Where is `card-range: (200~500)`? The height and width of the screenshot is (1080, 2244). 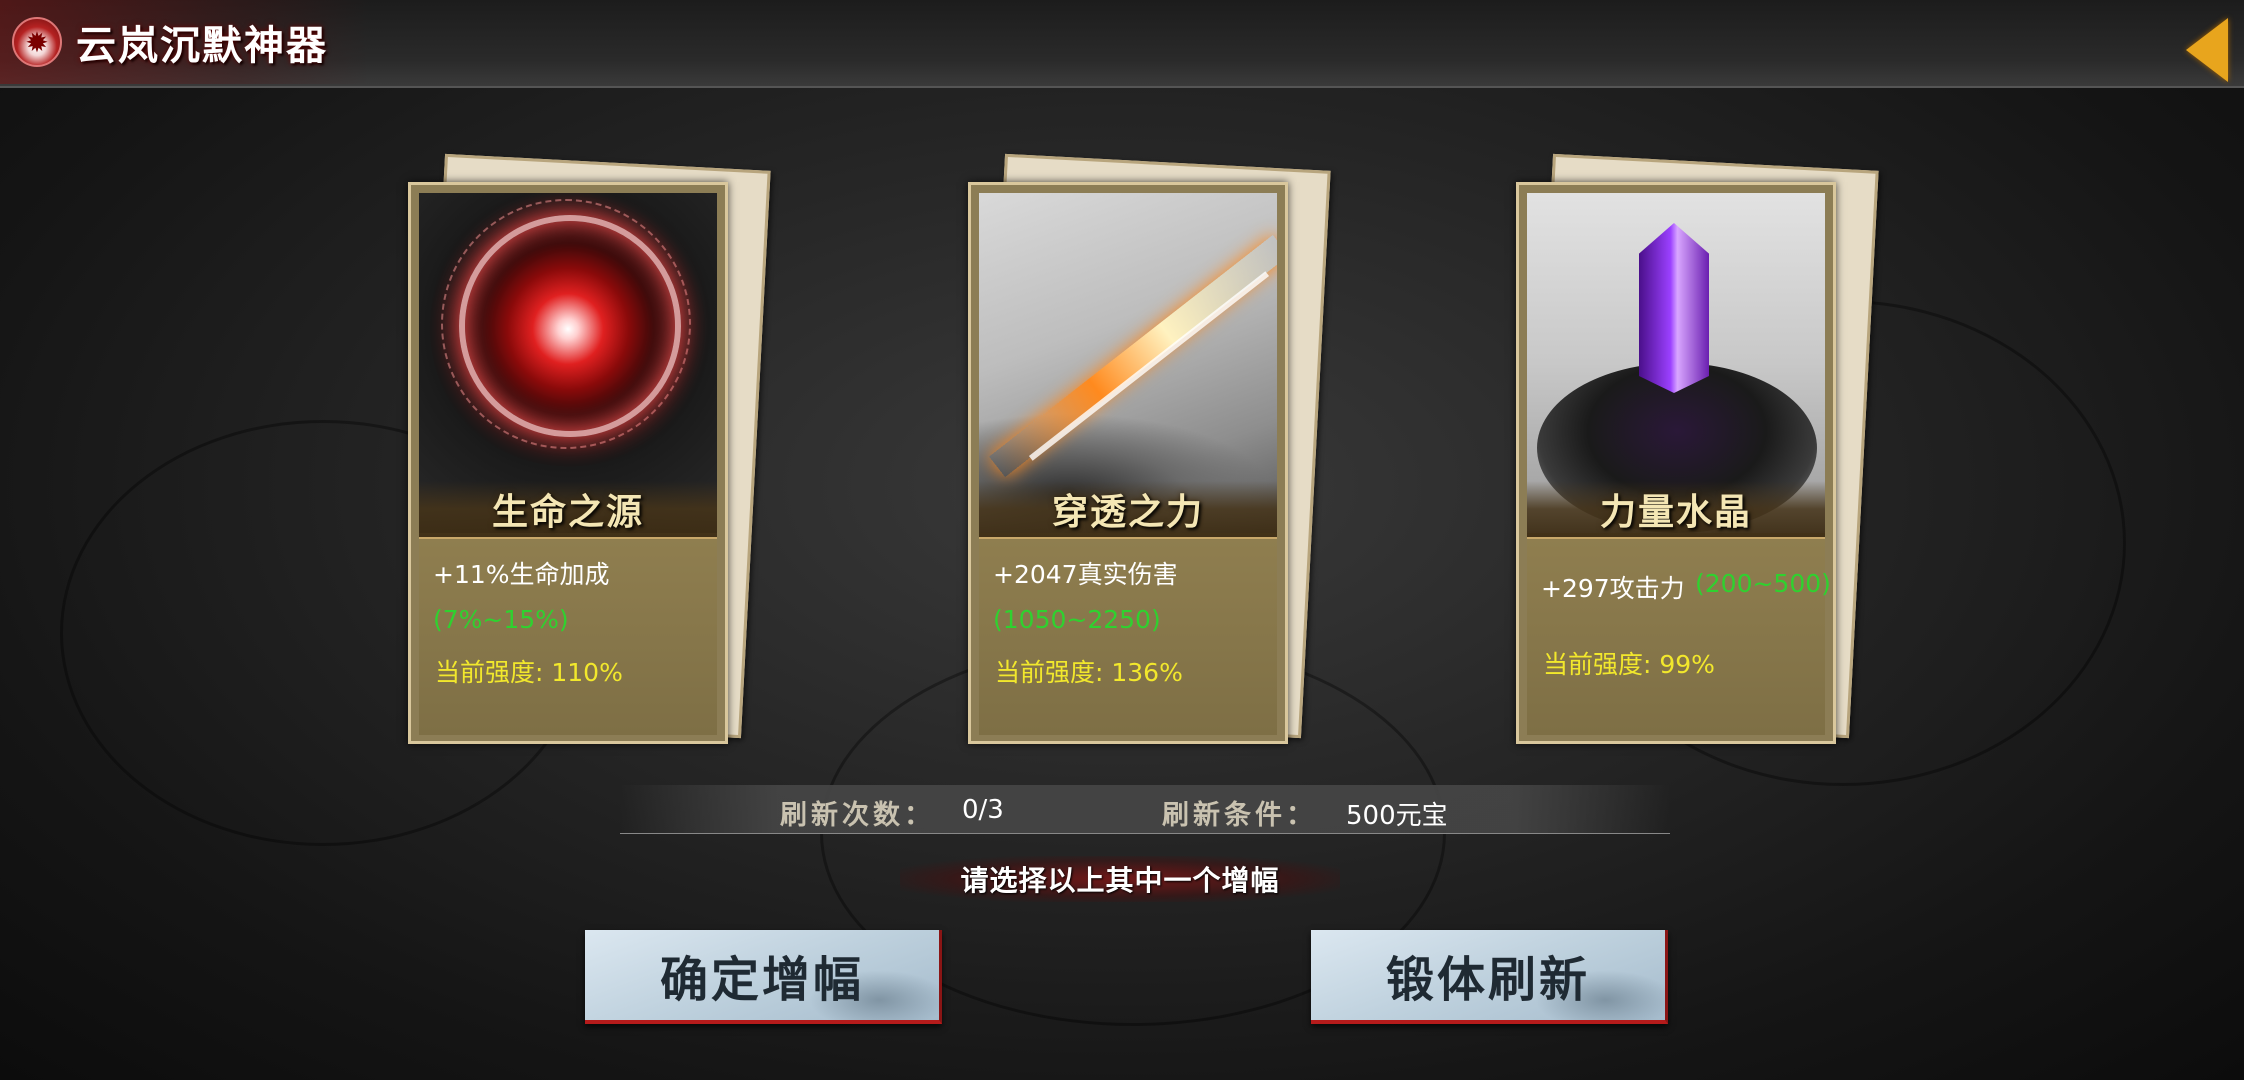 card-range: (200~500) is located at coordinates (1763, 583).